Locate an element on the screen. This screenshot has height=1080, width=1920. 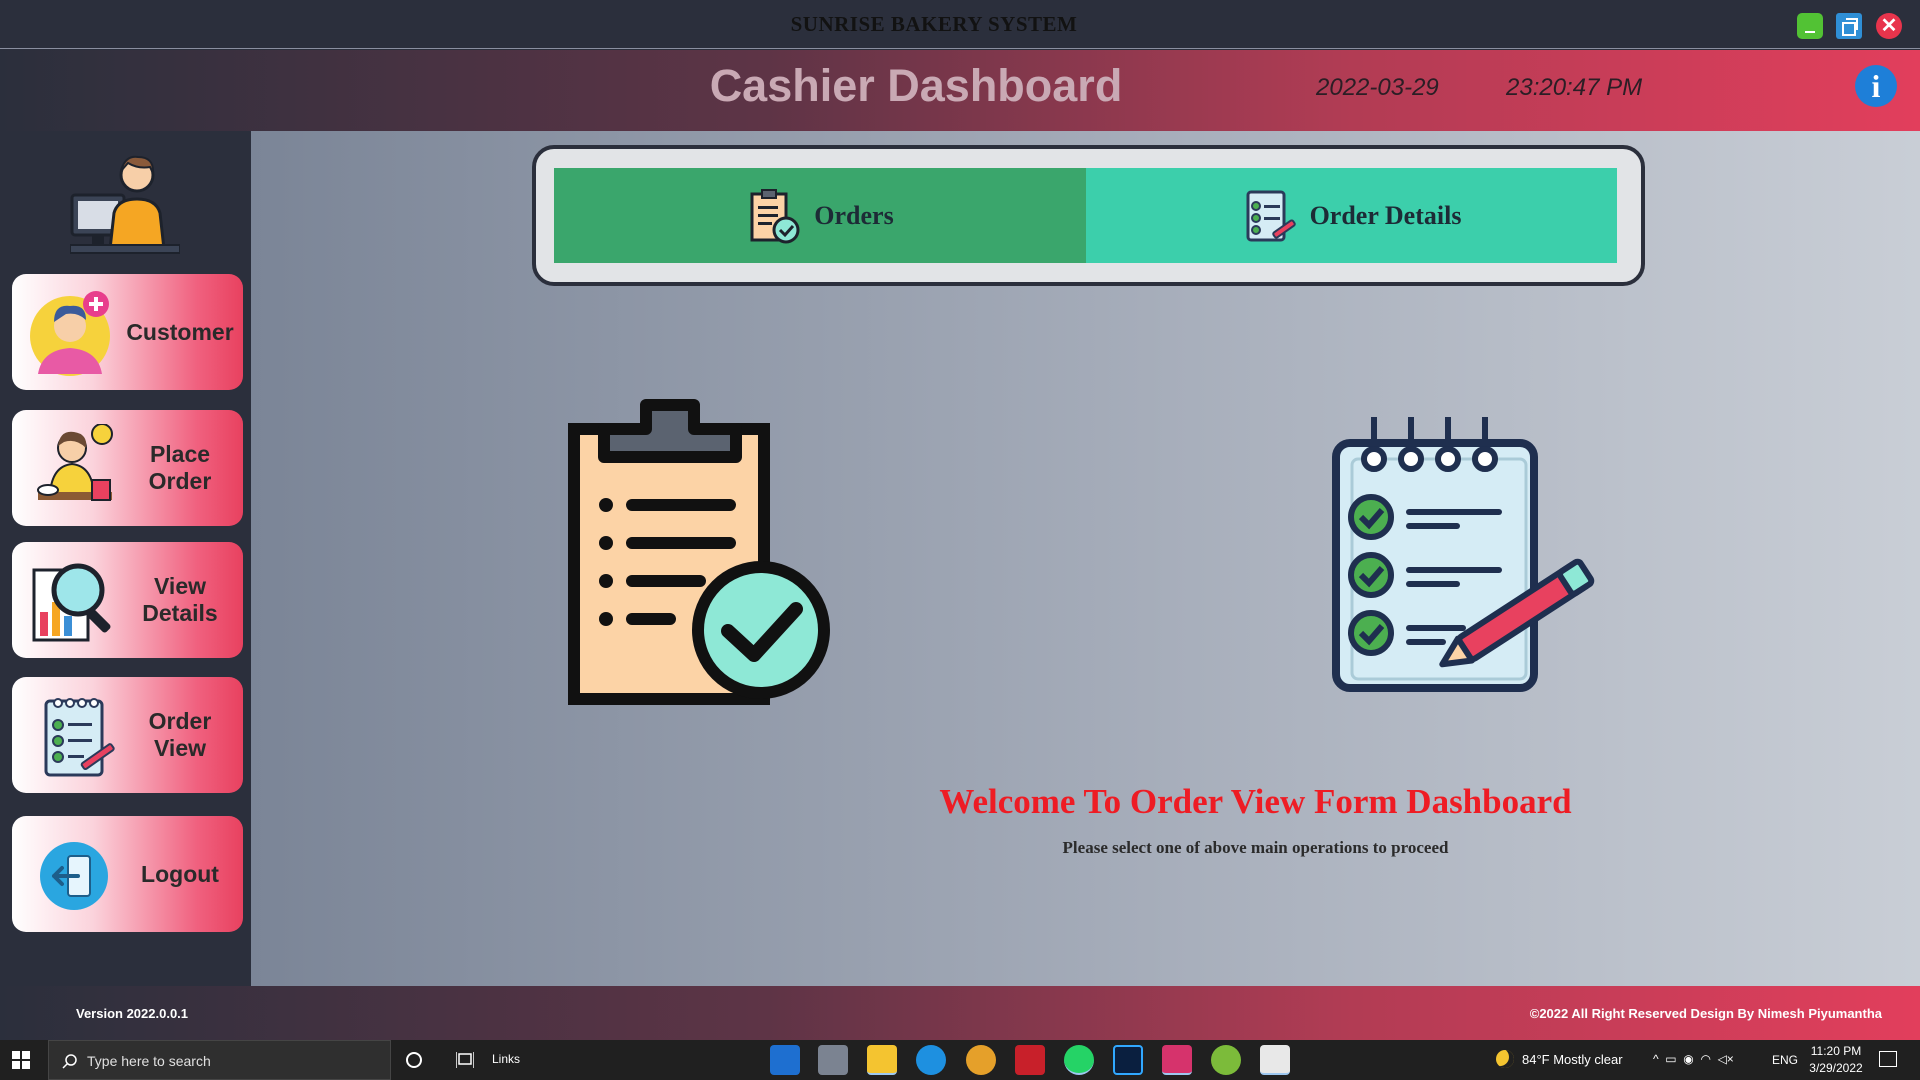
sidebar-item-logout: Logout is located at coordinates (127, 874).